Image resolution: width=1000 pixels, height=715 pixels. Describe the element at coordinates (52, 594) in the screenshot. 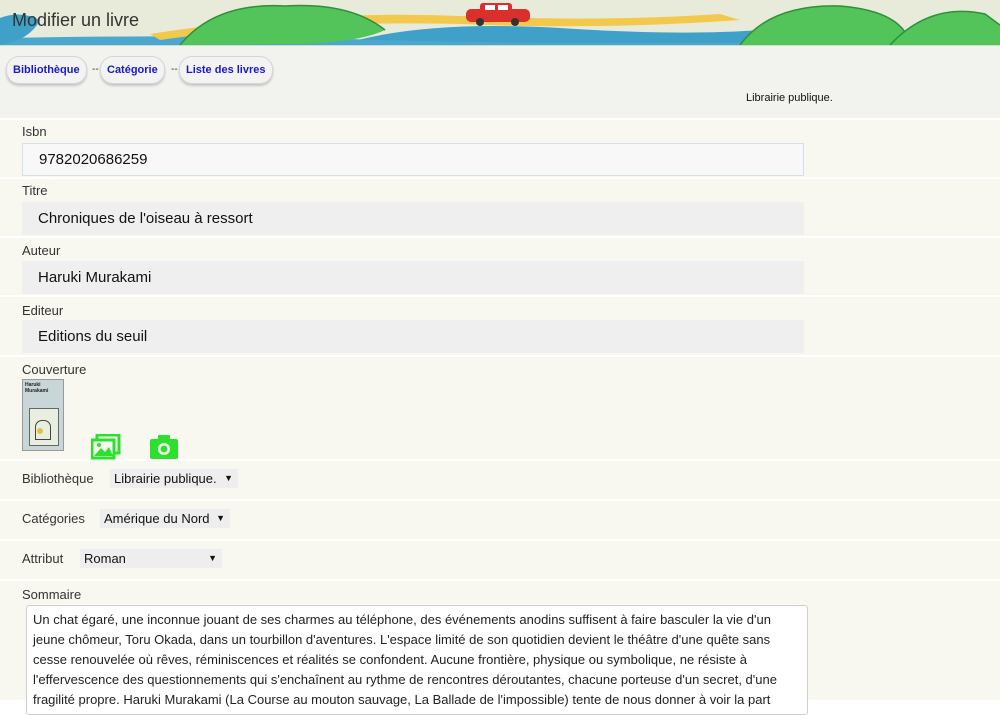

I see `sommaire-label: Sommaire` at that location.